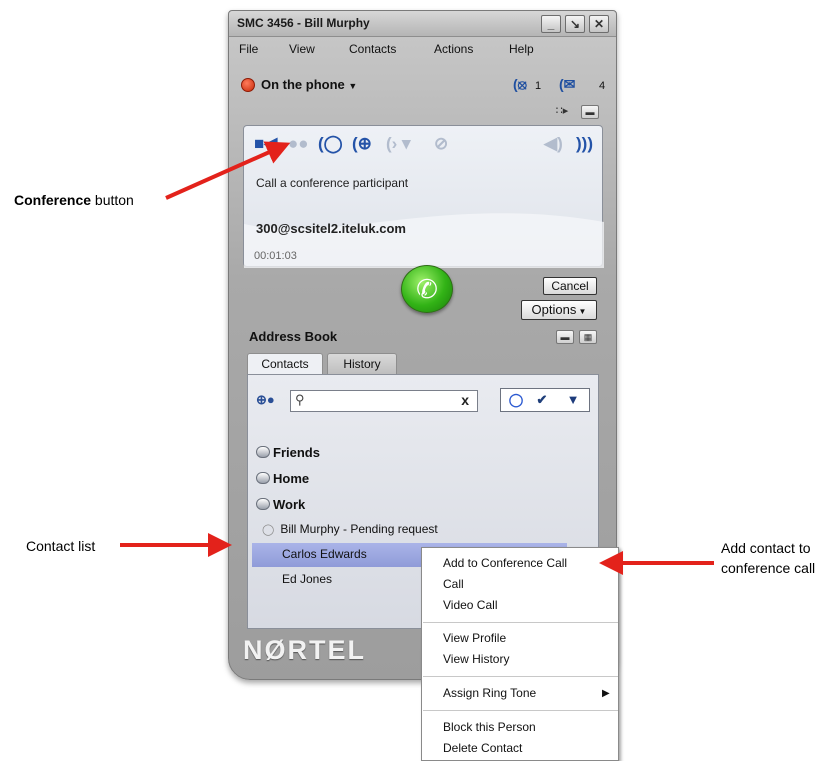 The image size is (832, 761). I want to click on group-home: Home, so click(282, 478).